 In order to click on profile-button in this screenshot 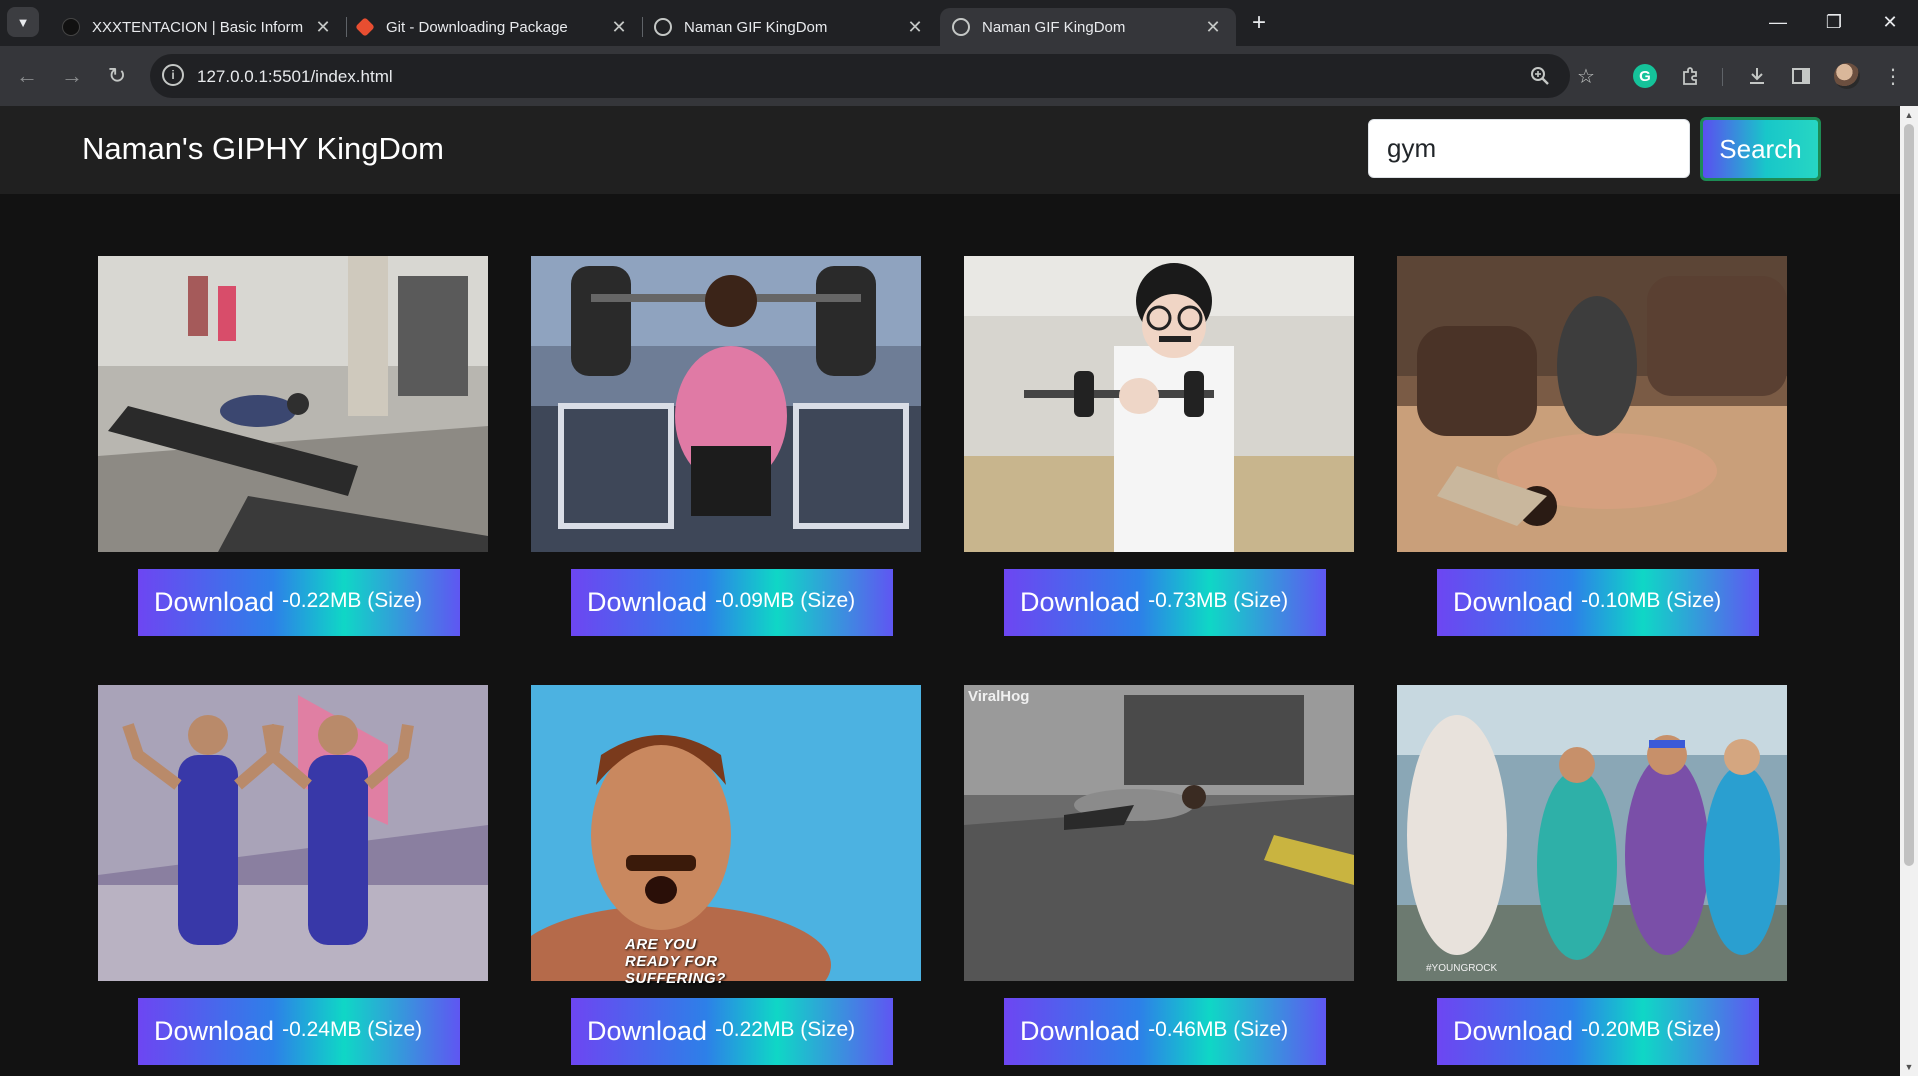, I will do `click(1847, 76)`.